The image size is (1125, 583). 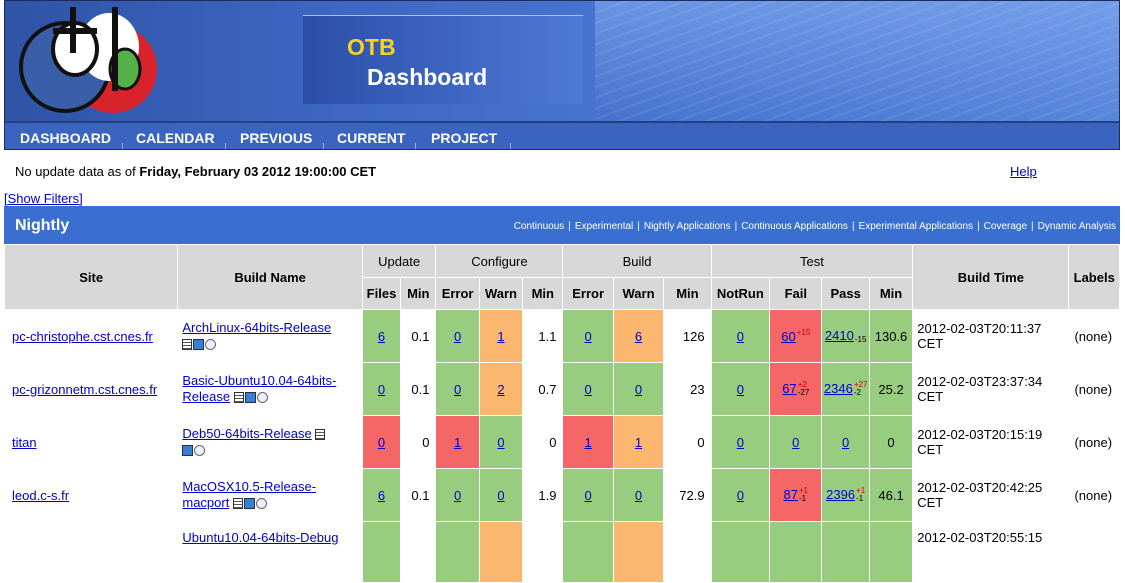 What do you see at coordinates (418, 293) in the screenshot?
I see `header-update-min: Min` at bounding box center [418, 293].